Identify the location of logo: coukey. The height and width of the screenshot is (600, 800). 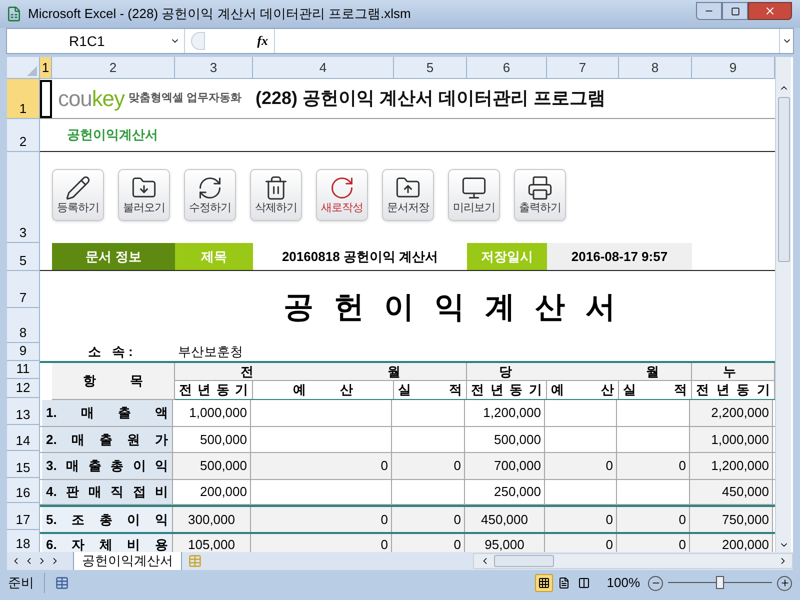
(91, 99).